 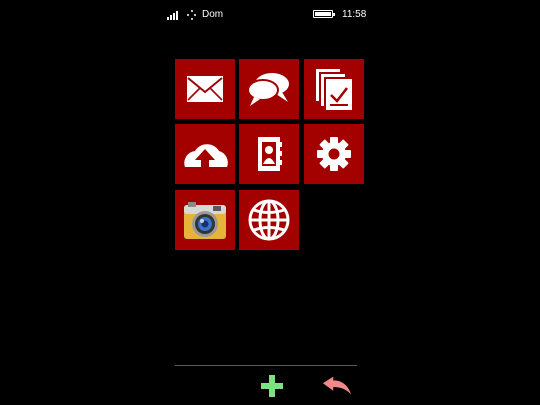 What do you see at coordinates (270, 15) in the screenshot?
I see `status-bar: Dom 11:58` at bounding box center [270, 15].